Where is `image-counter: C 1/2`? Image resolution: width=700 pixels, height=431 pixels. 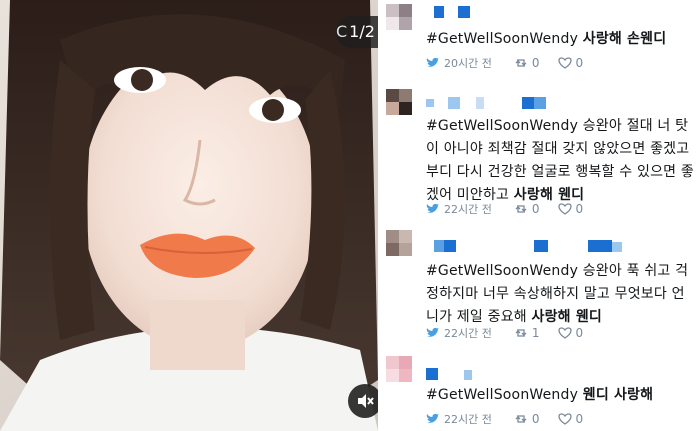 image-counter: C 1/2 is located at coordinates (357, 32).